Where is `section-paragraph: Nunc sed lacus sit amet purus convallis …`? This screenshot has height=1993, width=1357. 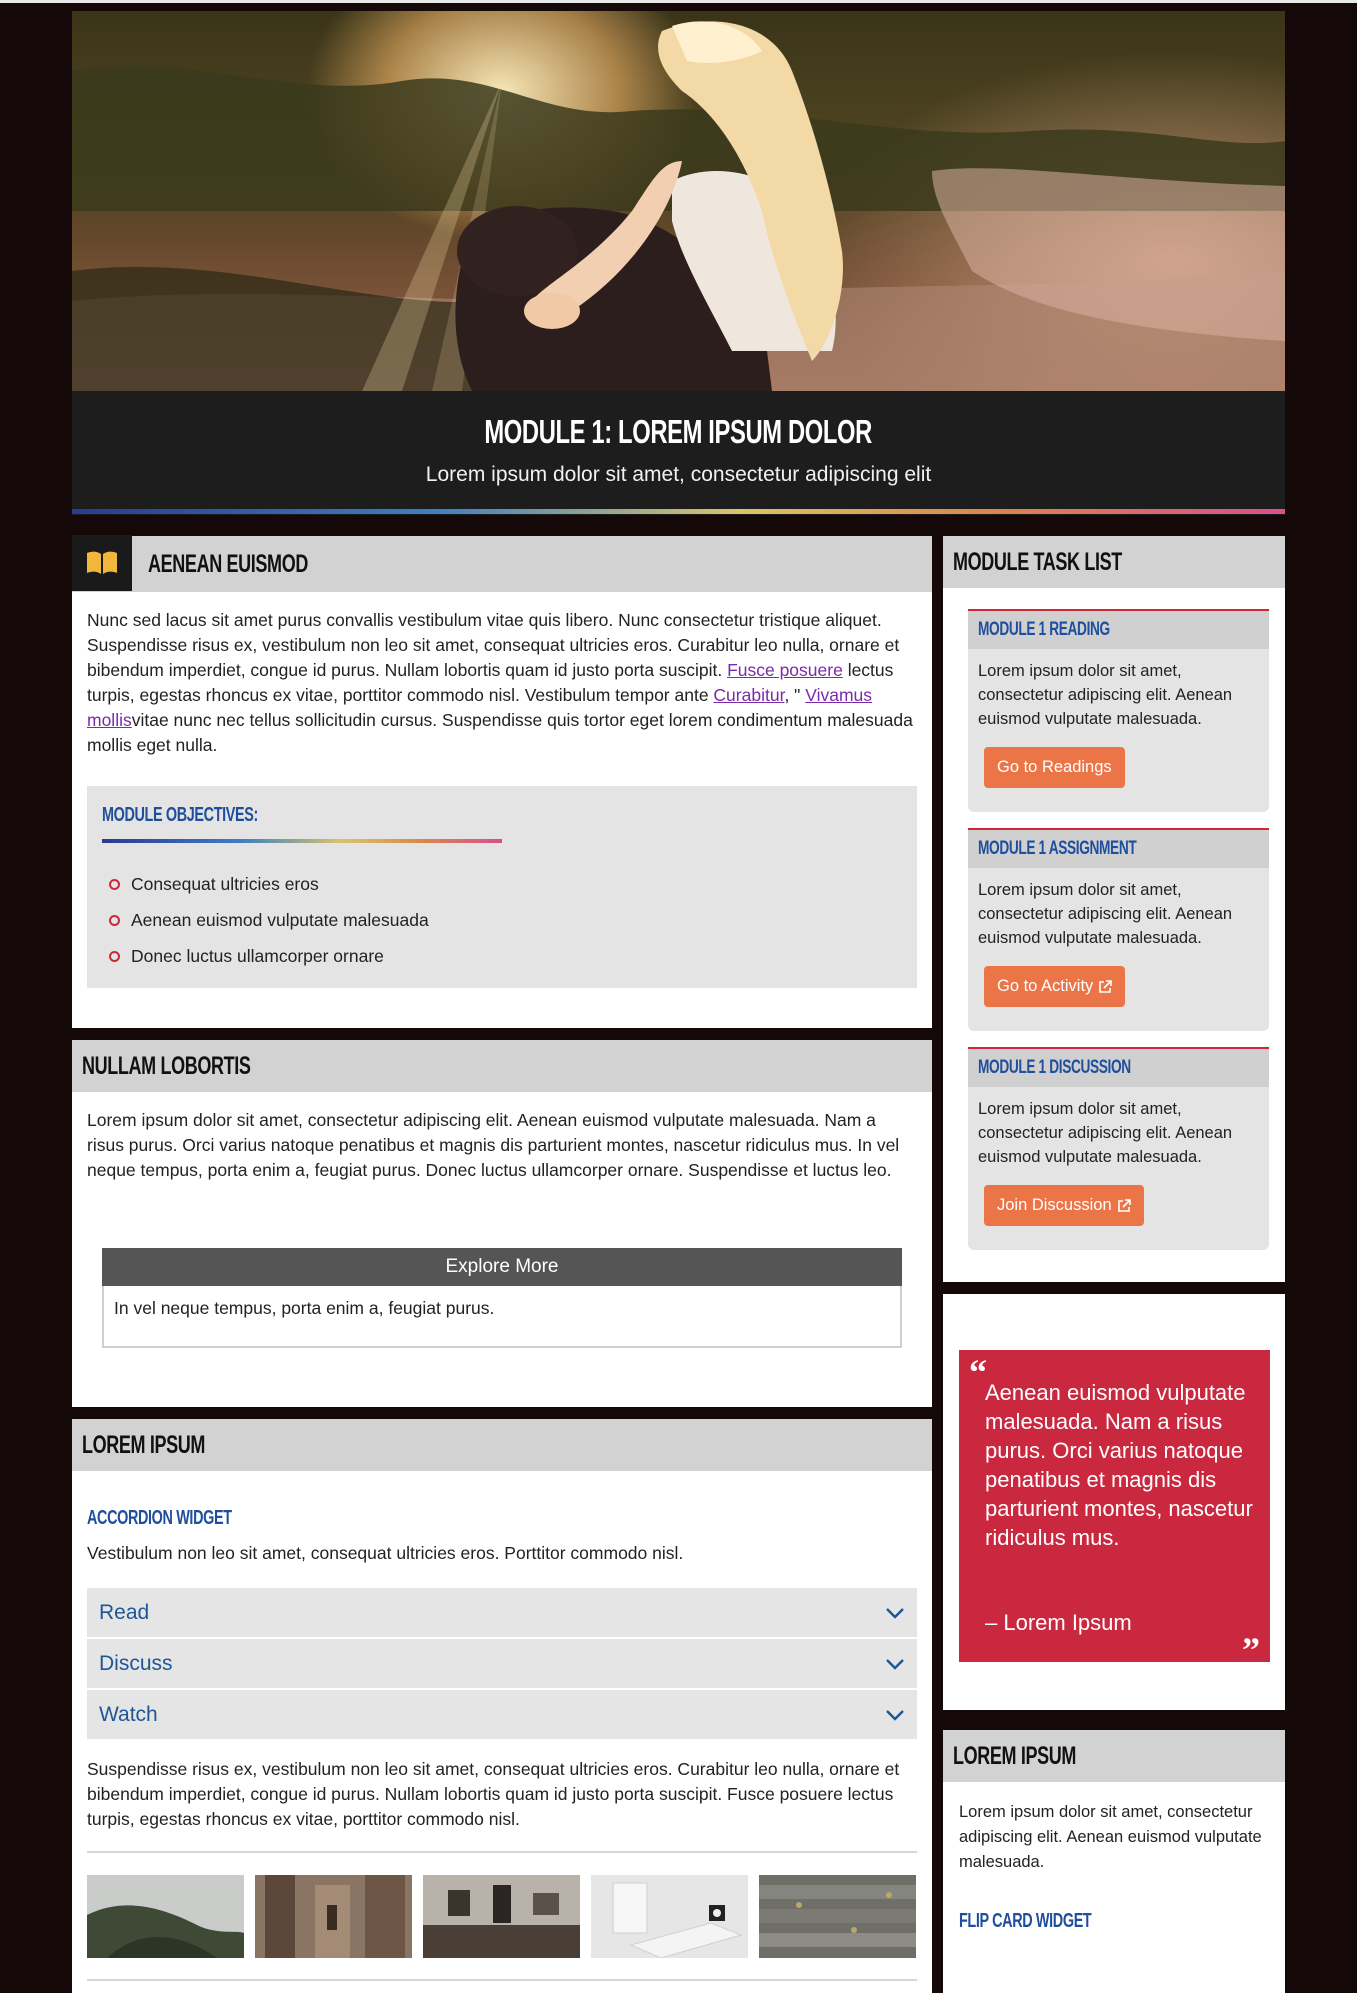
section-paragraph: Nunc sed lacus sit amet purus convallis … is located at coordinates (502, 683).